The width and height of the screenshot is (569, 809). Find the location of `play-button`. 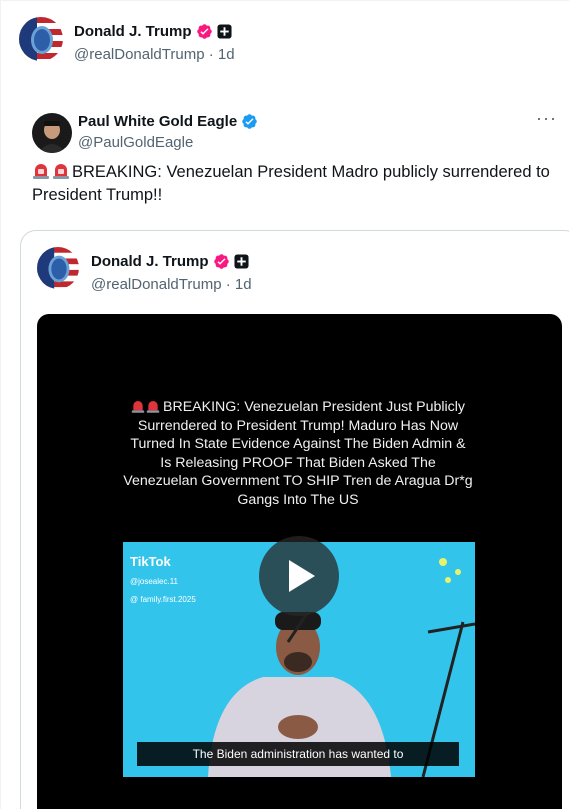

play-button is located at coordinates (299, 576).